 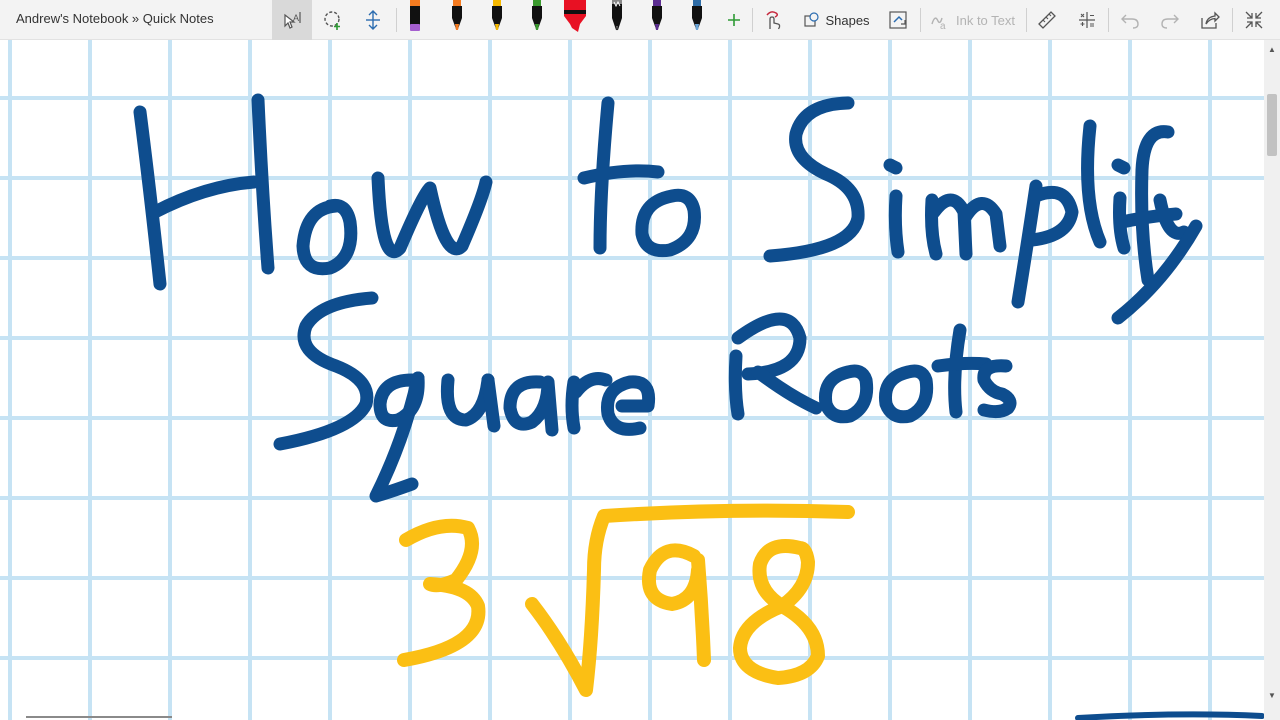 I want to click on touch-draw-icon, so click(x=773, y=20).